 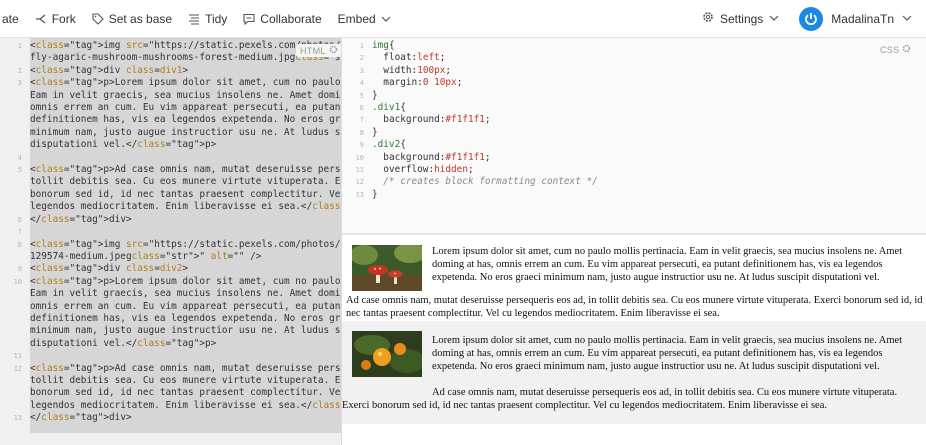 I want to click on line-number: 9, so click(x=19, y=269).